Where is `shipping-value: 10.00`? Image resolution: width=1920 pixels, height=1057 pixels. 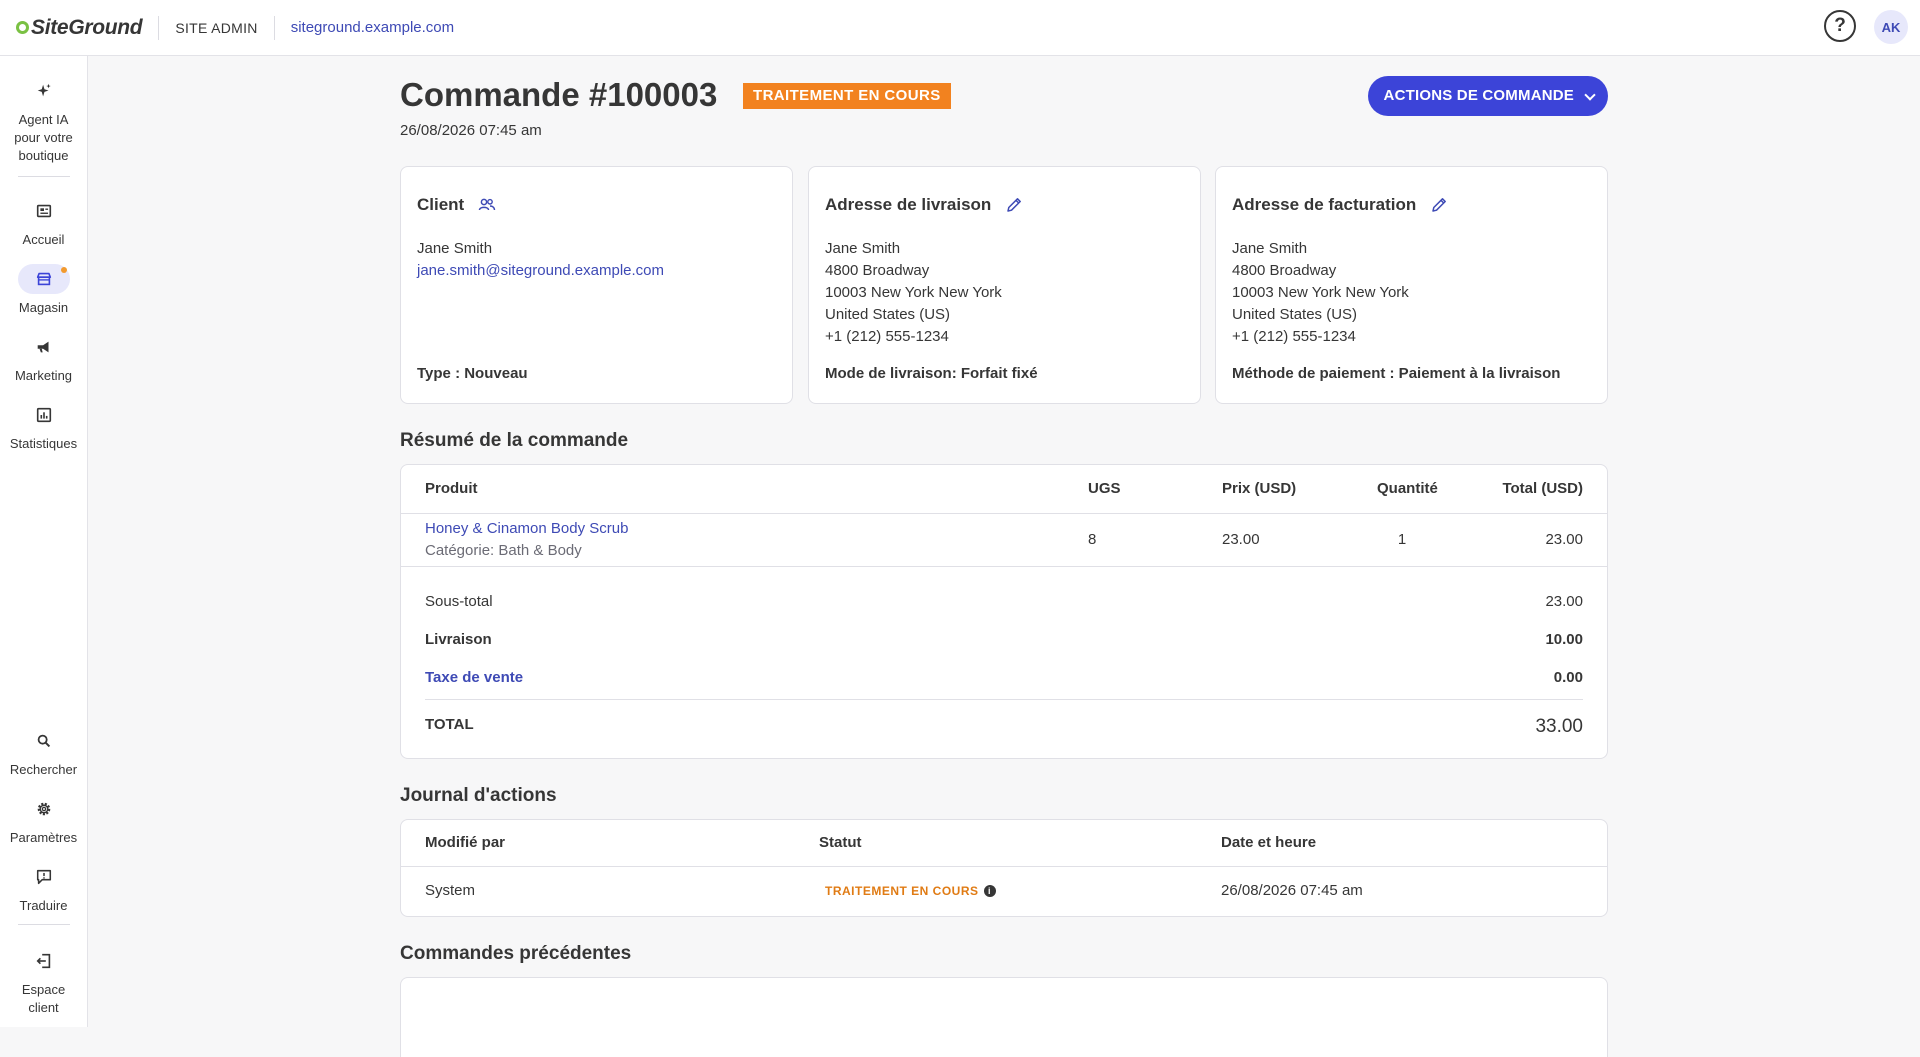 shipping-value: 10.00 is located at coordinates (1564, 639).